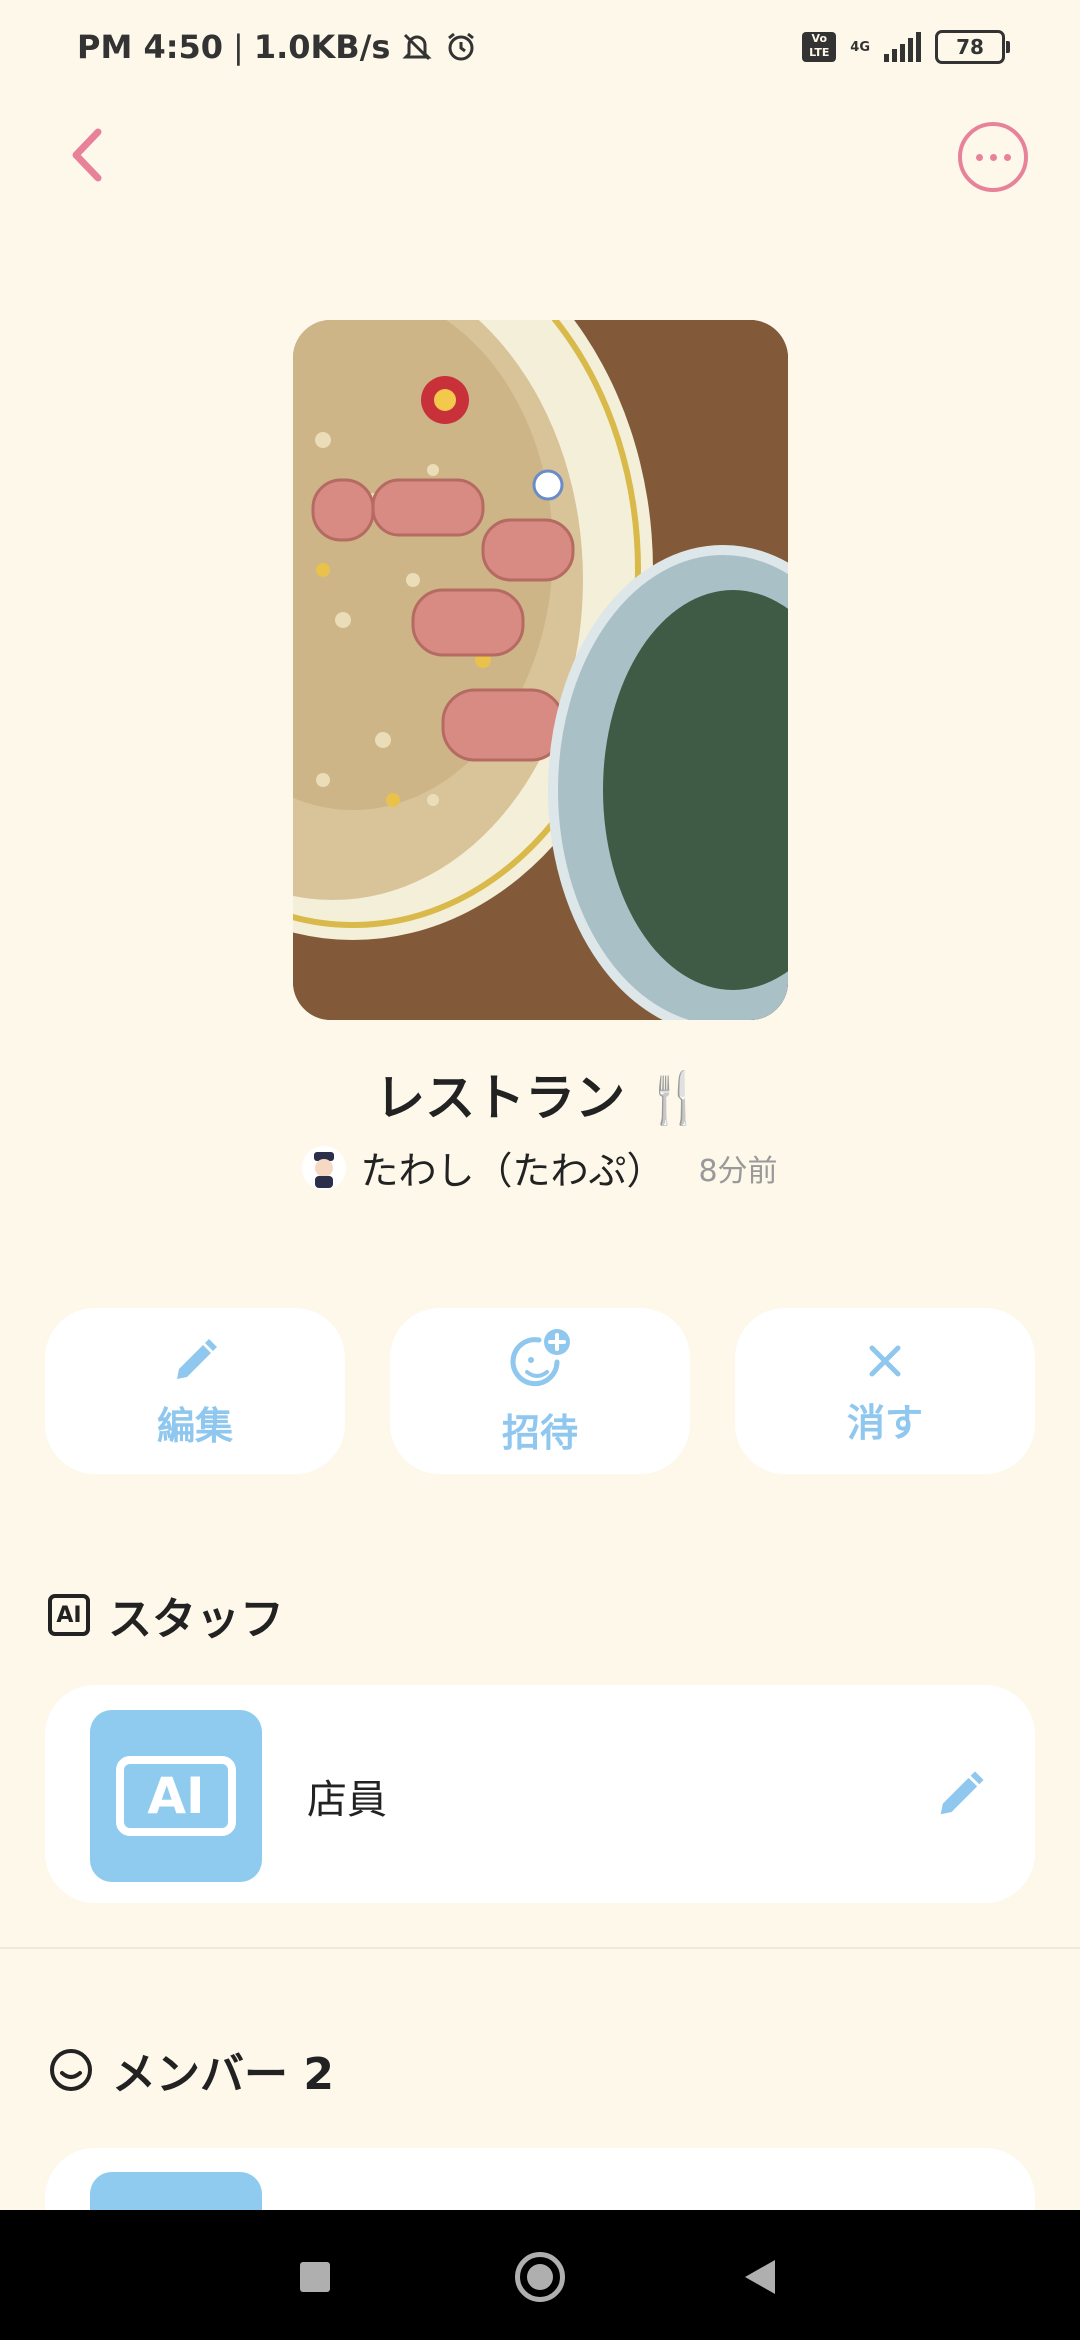 The height and width of the screenshot is (2340, 1080). I want to click on author-avatar-icon, so click(324, 1169).